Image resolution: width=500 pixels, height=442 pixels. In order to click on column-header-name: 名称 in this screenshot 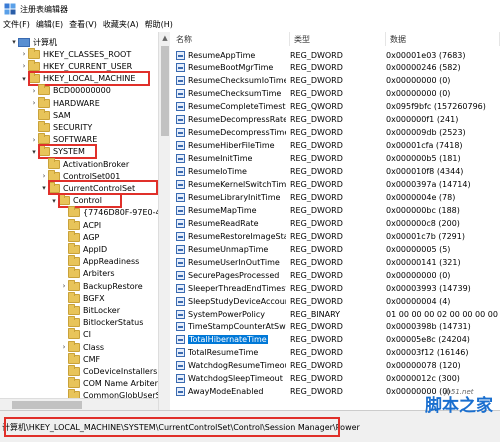, I will do `click(231, 39)`.